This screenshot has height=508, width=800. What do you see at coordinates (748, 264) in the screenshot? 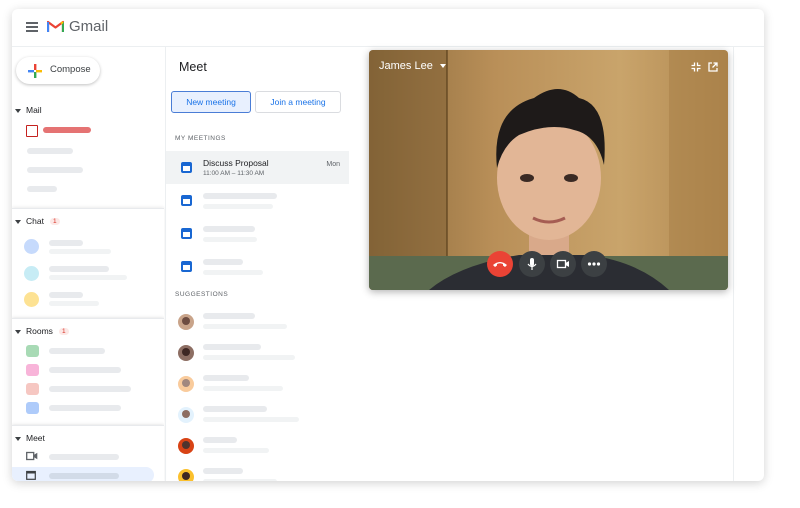
I see `right-rail` at bounding box center [748, 264].